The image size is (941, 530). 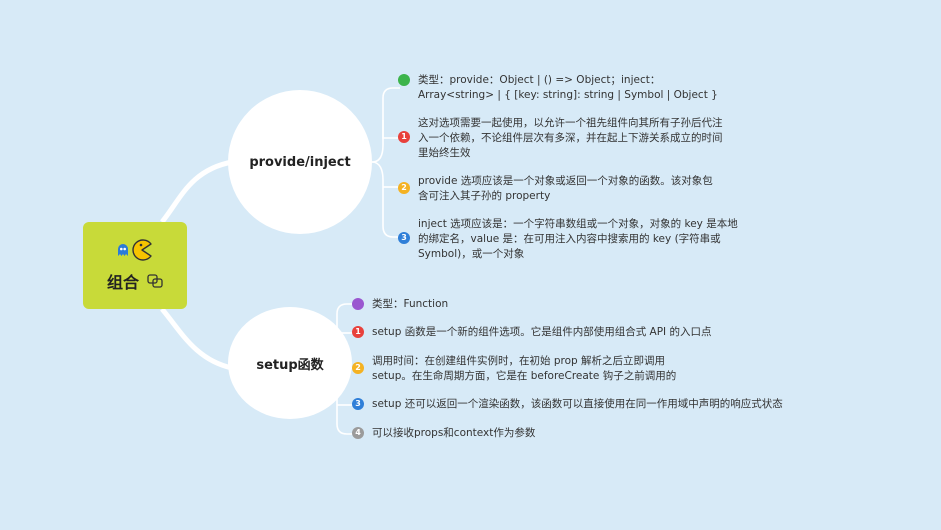 What do you see at coordinates (452, 304) in the screenshot?
I see `list-item: 类型：Function` at bounding box center [452, 304].